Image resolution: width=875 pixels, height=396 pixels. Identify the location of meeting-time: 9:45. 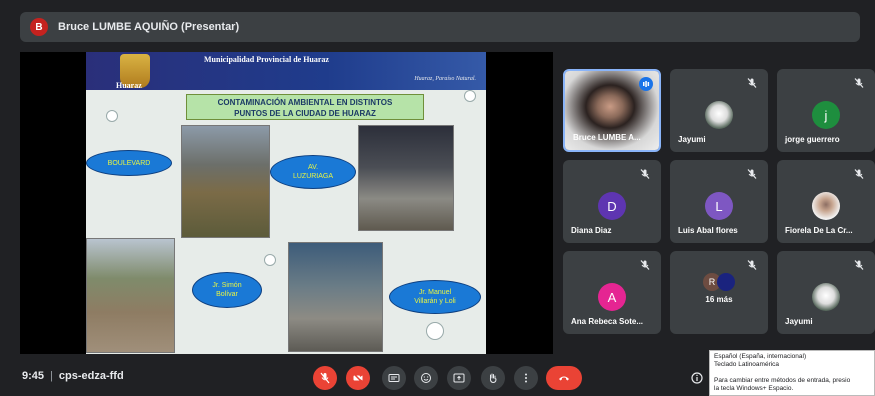
(33, 376).